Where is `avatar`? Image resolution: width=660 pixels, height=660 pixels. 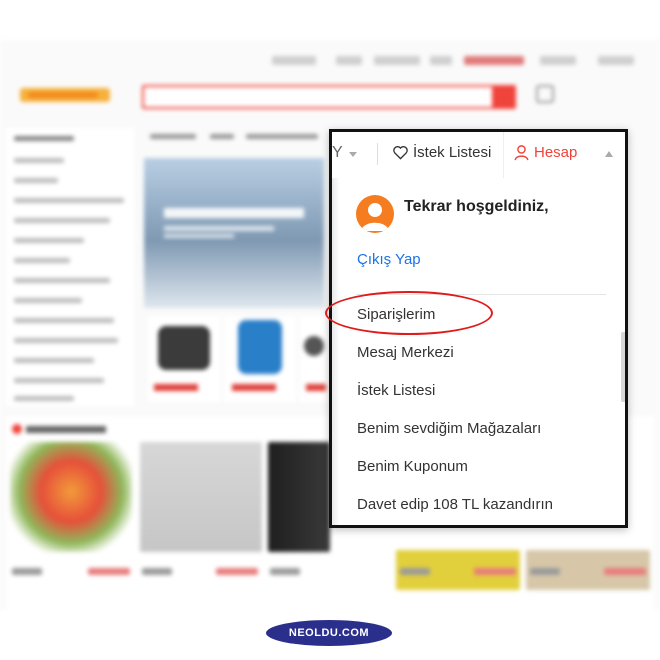 avatar is located at coordinates (375, 214).